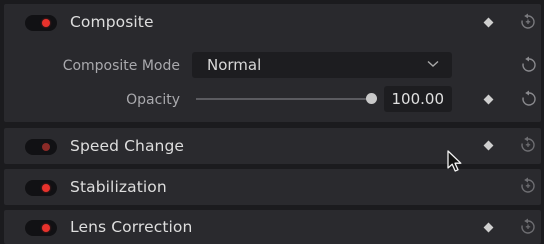  Describe the element at coordinates (41, 228) in the screenshot. I see `lens-correction-enable-toggle` at that location.